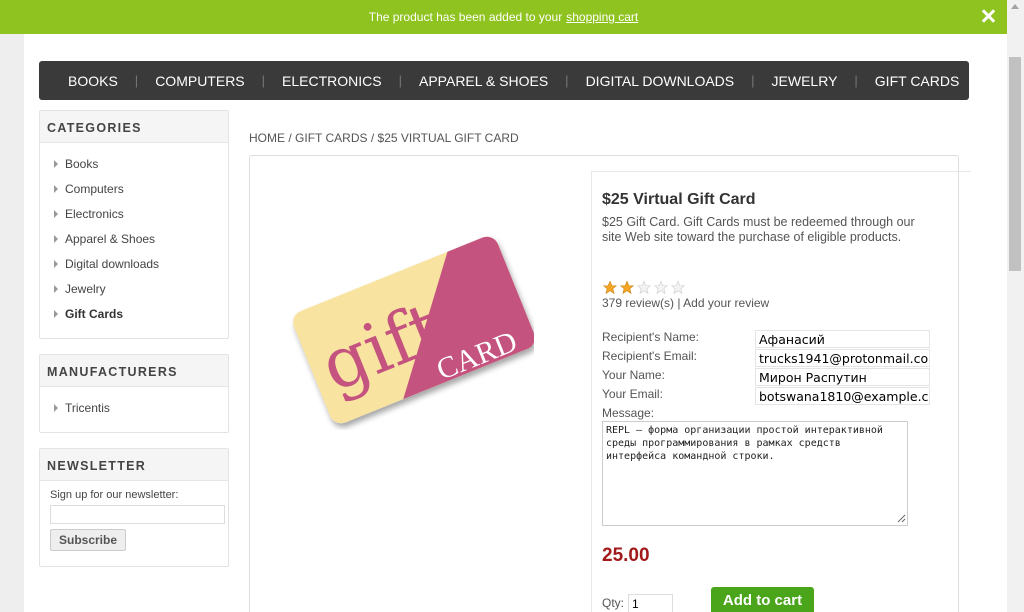 This screenshot has height=612, width=1024. Describe the element at coordinates (141, 163) in the screenshot. I see `category-item-books: Books` at that location.